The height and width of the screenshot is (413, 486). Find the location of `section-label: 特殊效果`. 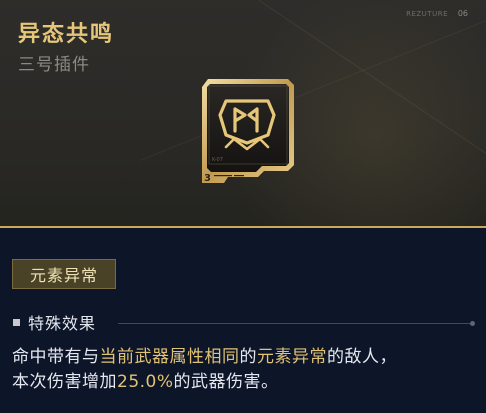

section-label: 特殊效果 is located at coordinates (62, 323).